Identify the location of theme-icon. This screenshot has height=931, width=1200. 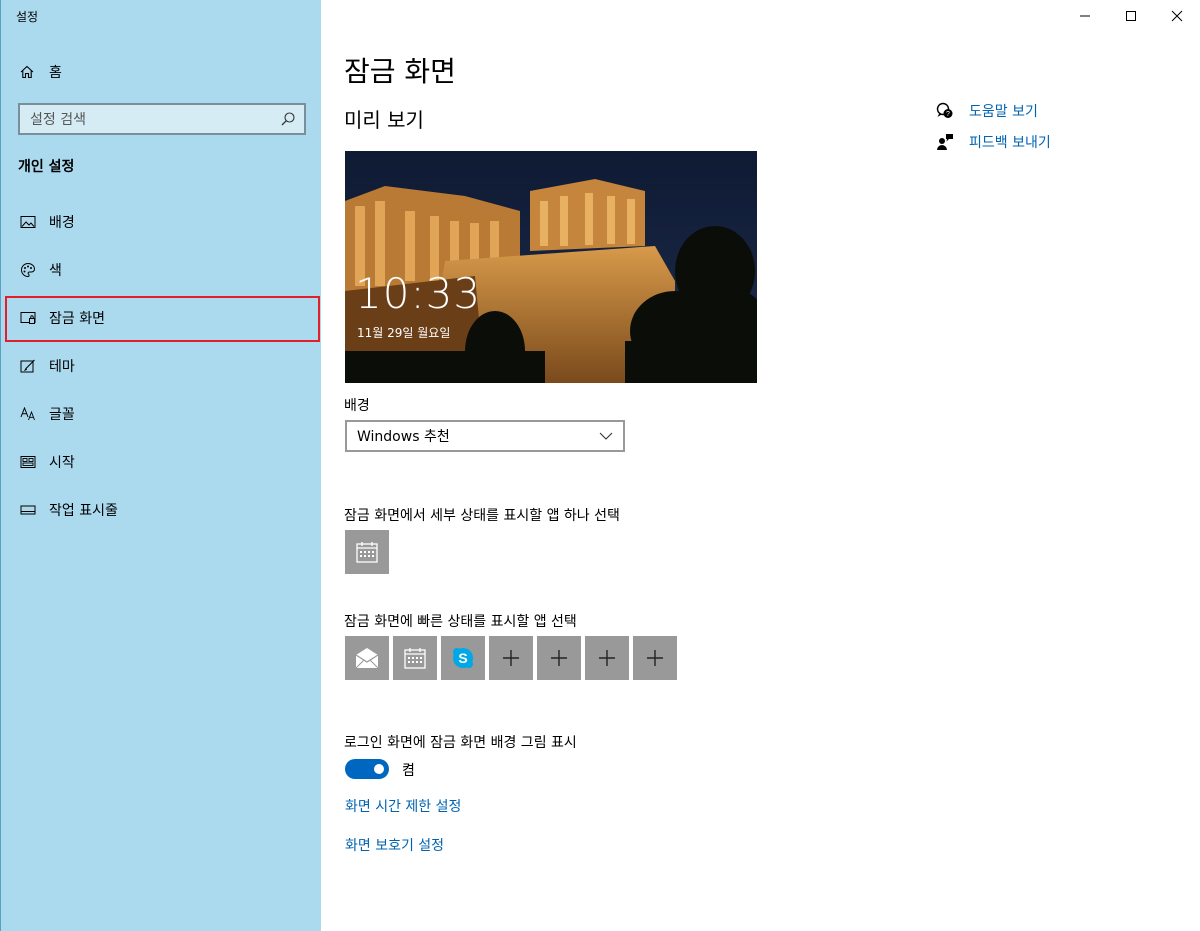
(28, 366).